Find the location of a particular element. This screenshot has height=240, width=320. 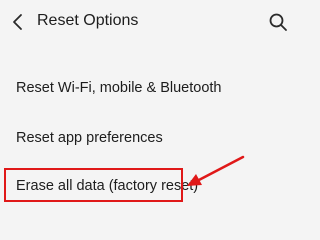

chevron-left-icon is located at coordinates (18, 22).